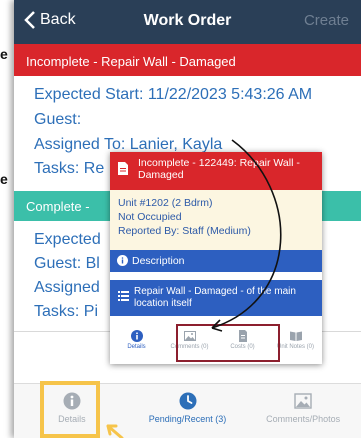 This screenshot has width=361, height=438. I want to click on expected-text: Expected, so click(67, 239).